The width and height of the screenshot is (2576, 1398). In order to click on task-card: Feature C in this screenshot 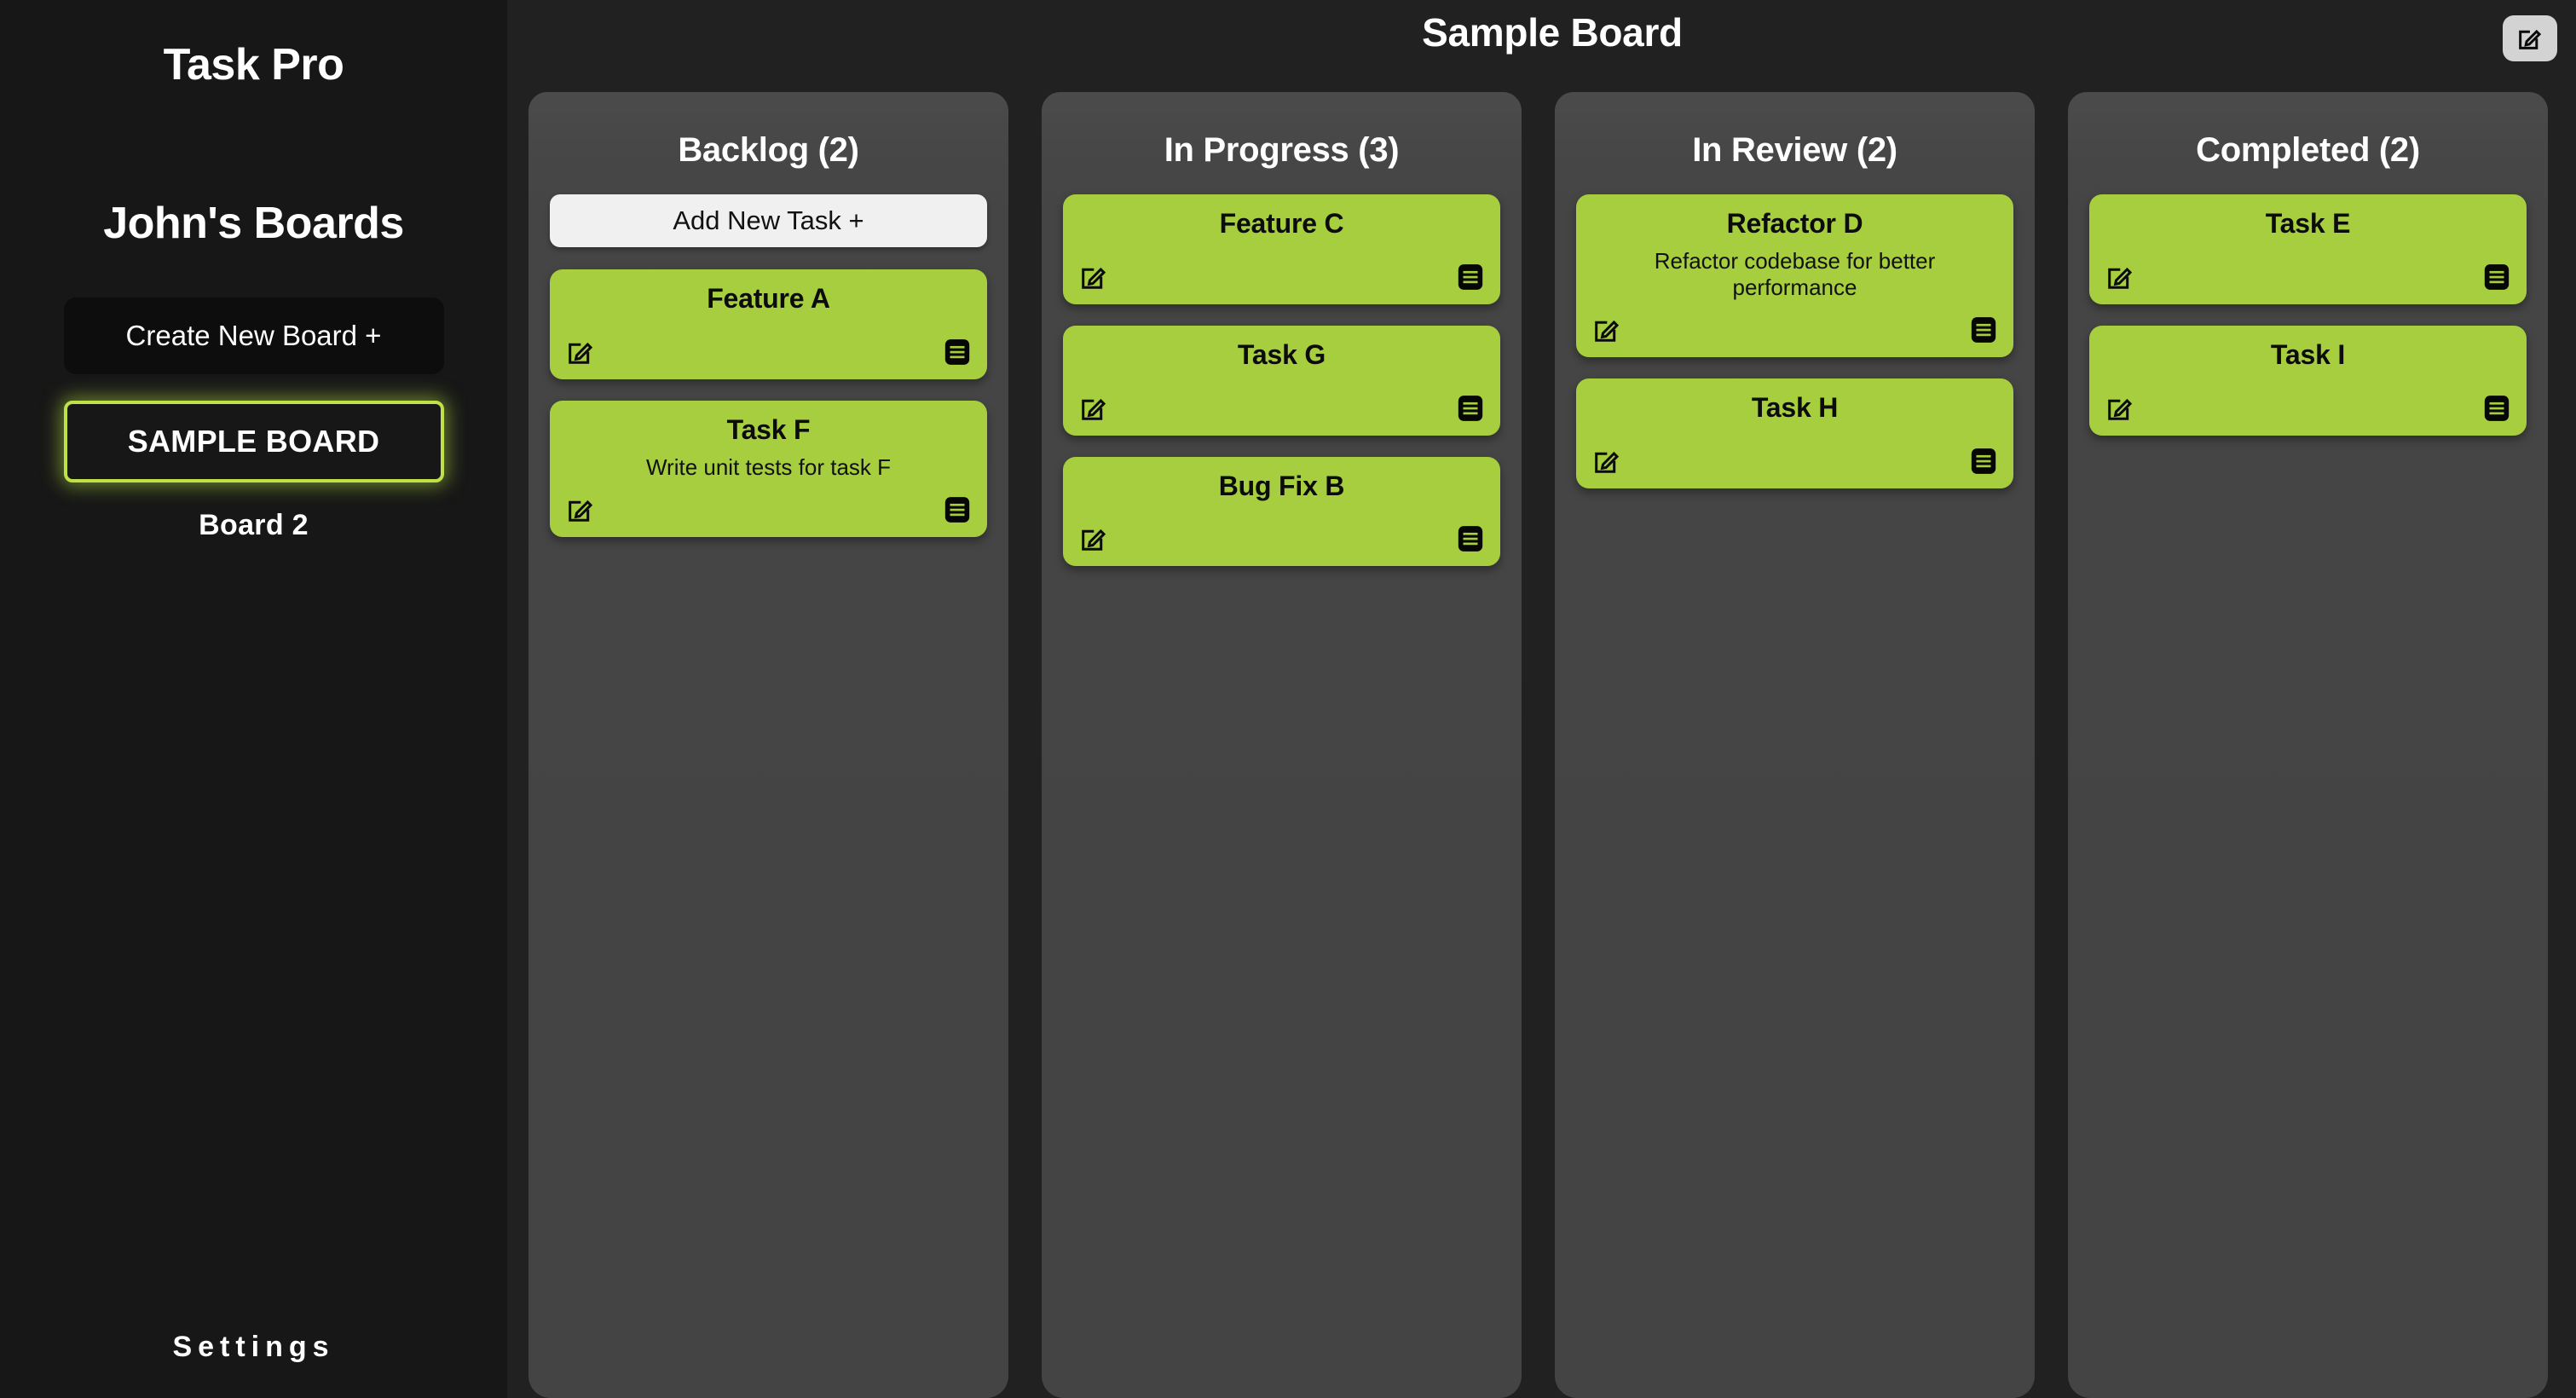, I will do `click(1281, 249)`.